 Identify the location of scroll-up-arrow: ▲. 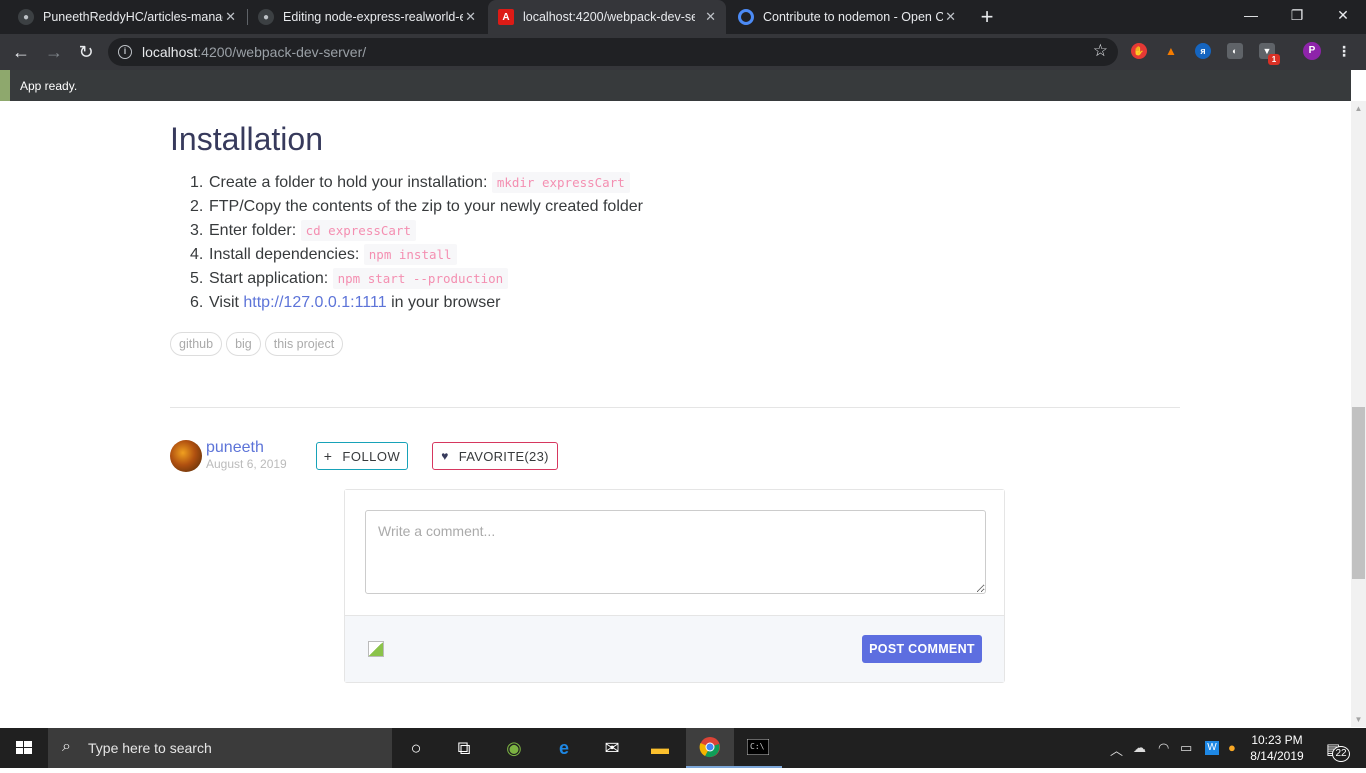
(1358, 108).